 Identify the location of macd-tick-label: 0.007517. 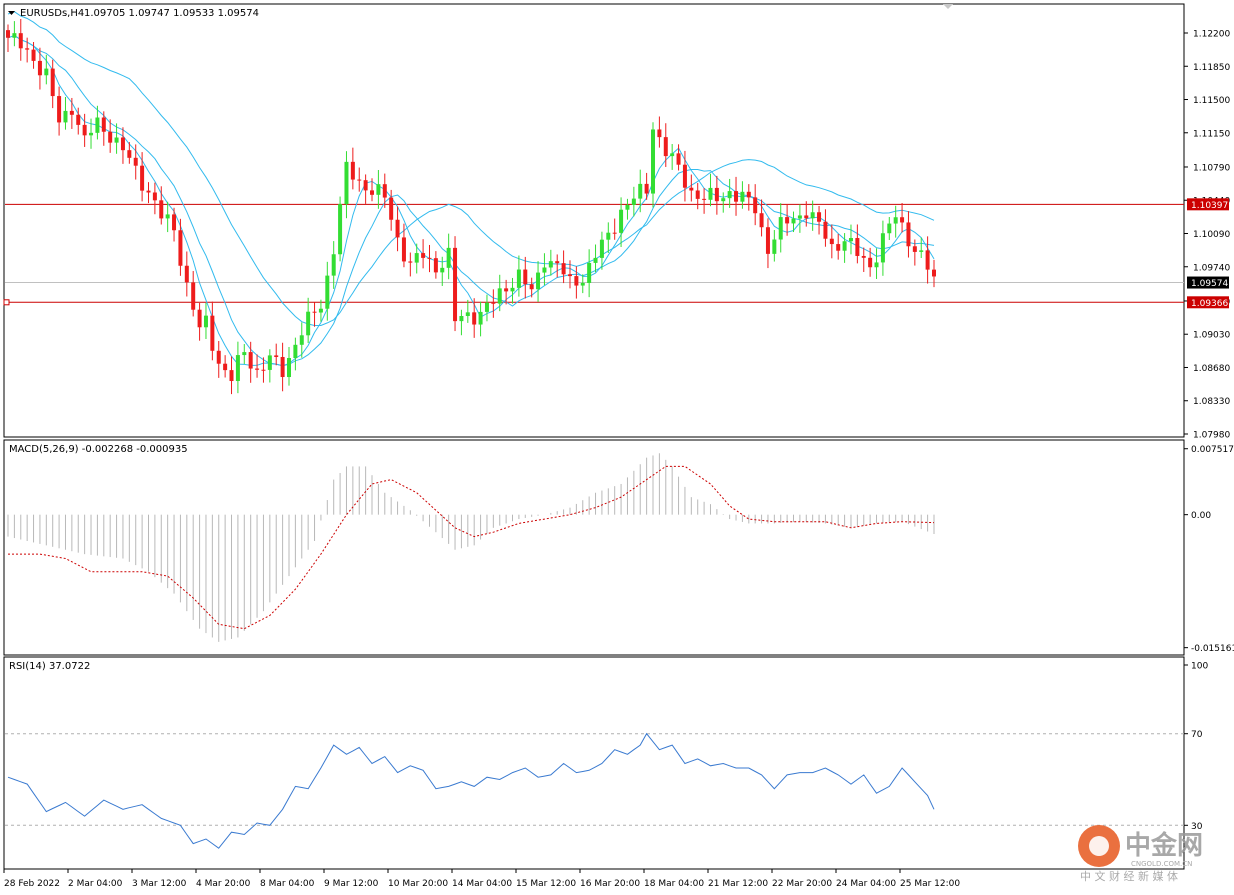
(1212, 450).